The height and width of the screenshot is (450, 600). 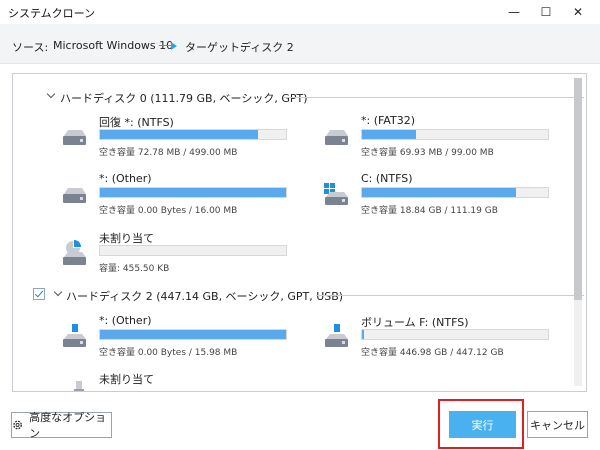 What do you see at coordinates (427, 153) in the screenshot?
I see `partition-size: 空き容量 69.93 MB / 99.00 MB` at bounding box center [427, 153].